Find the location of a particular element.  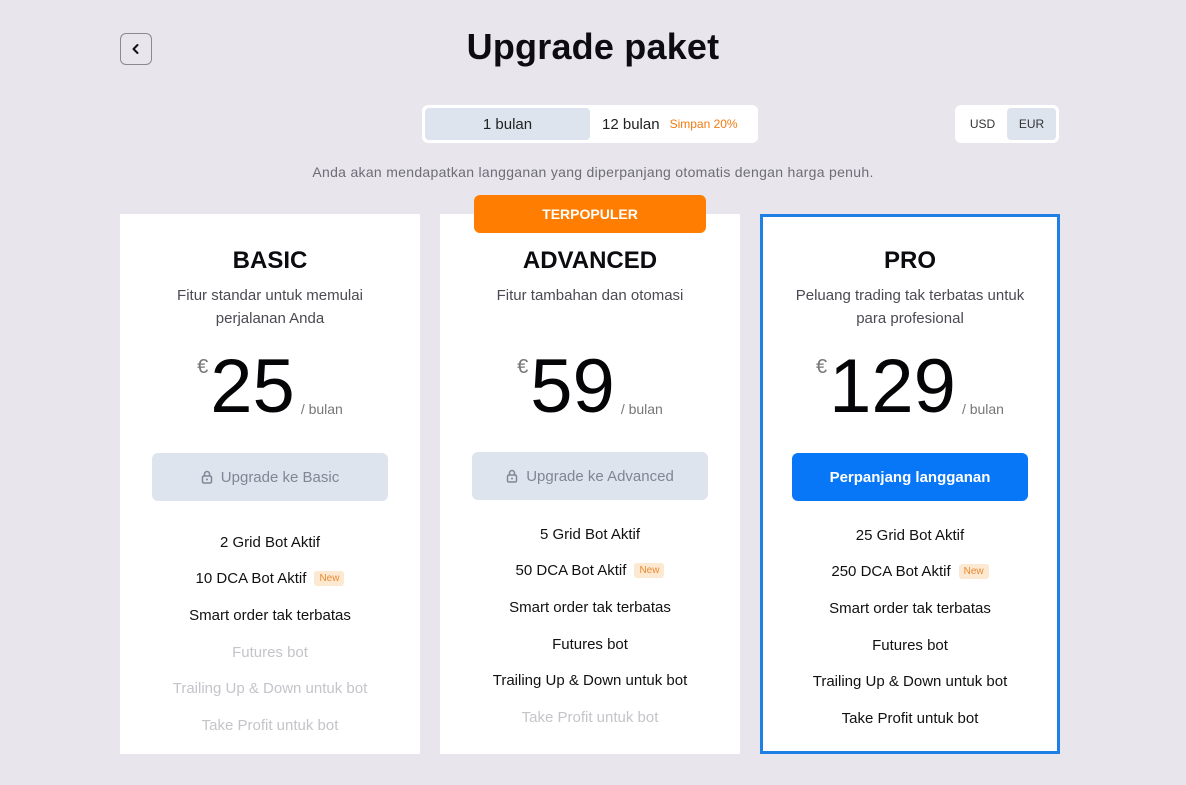

currency-option-usd: USD is located at coordinates (982, 124).